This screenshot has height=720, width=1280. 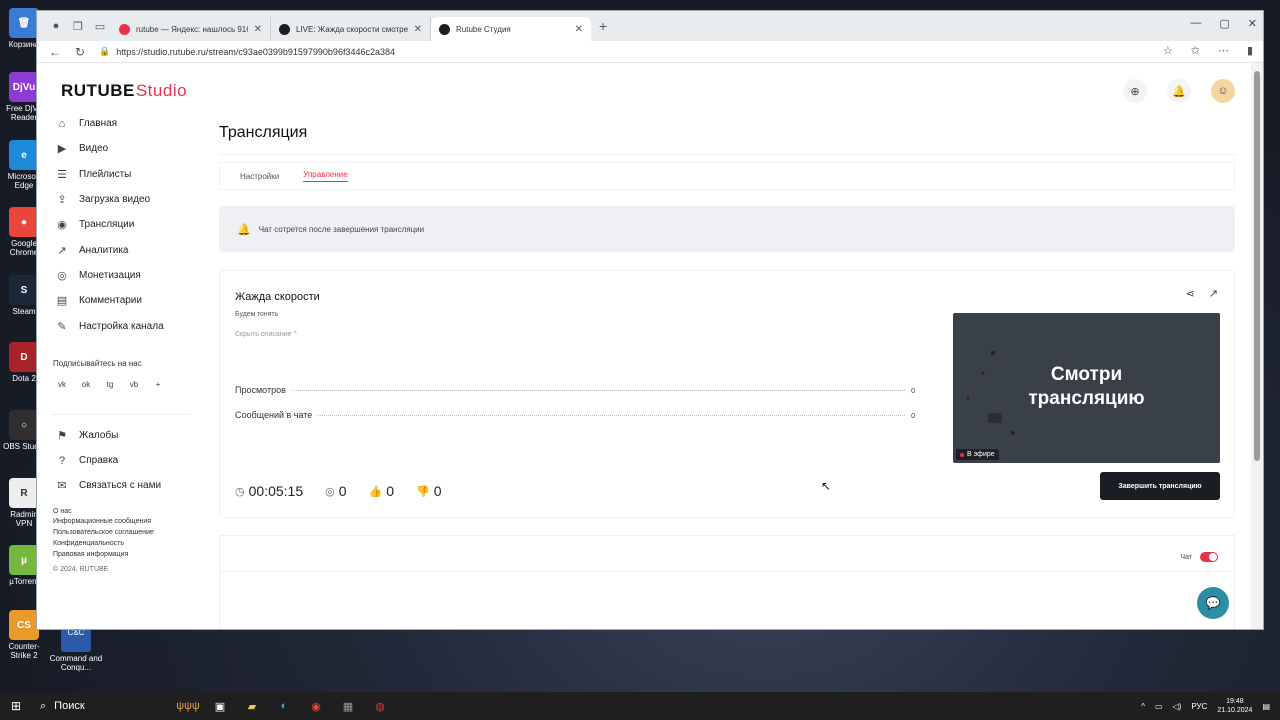 I want to click on live-dot-icon, so click(x=962, y=454).